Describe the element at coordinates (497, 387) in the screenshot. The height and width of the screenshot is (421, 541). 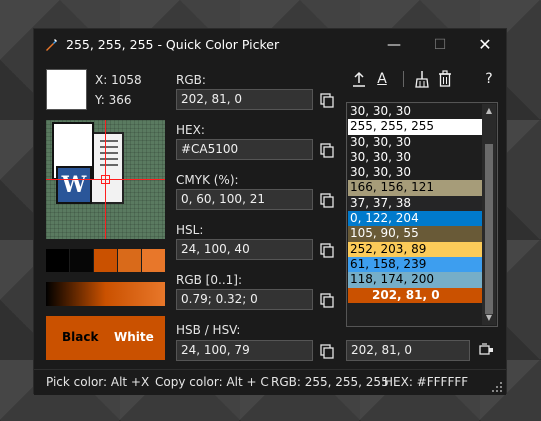
I see `resize-grip-icon` at that location.